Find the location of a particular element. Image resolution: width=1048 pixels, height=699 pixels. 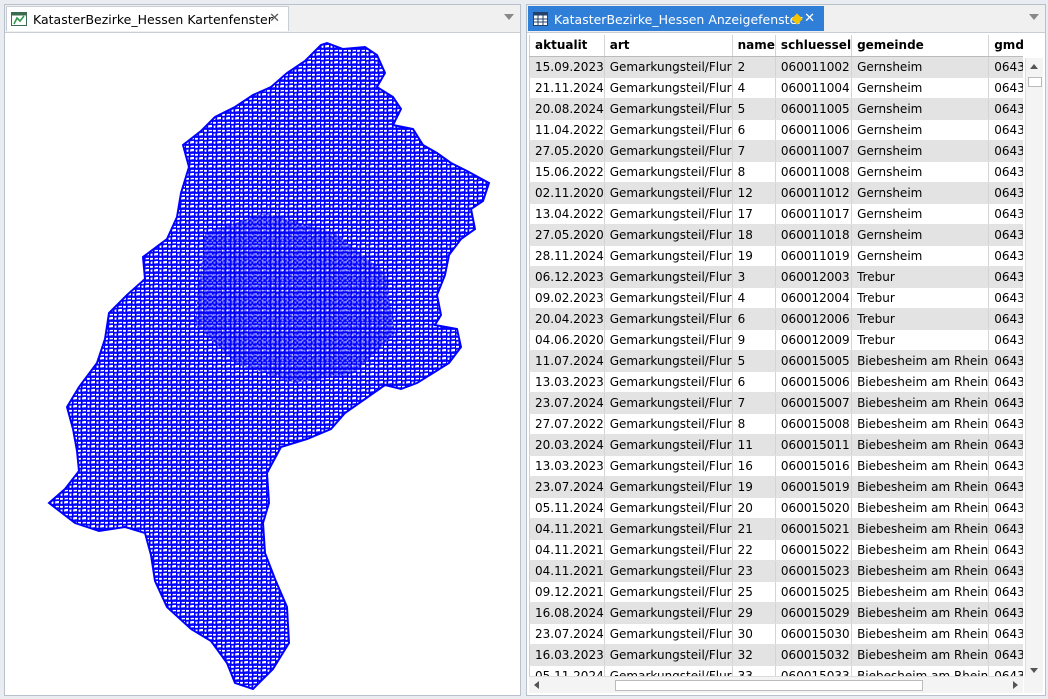

cell-schluessel: 060012009 is located at coordinates (814, 340).